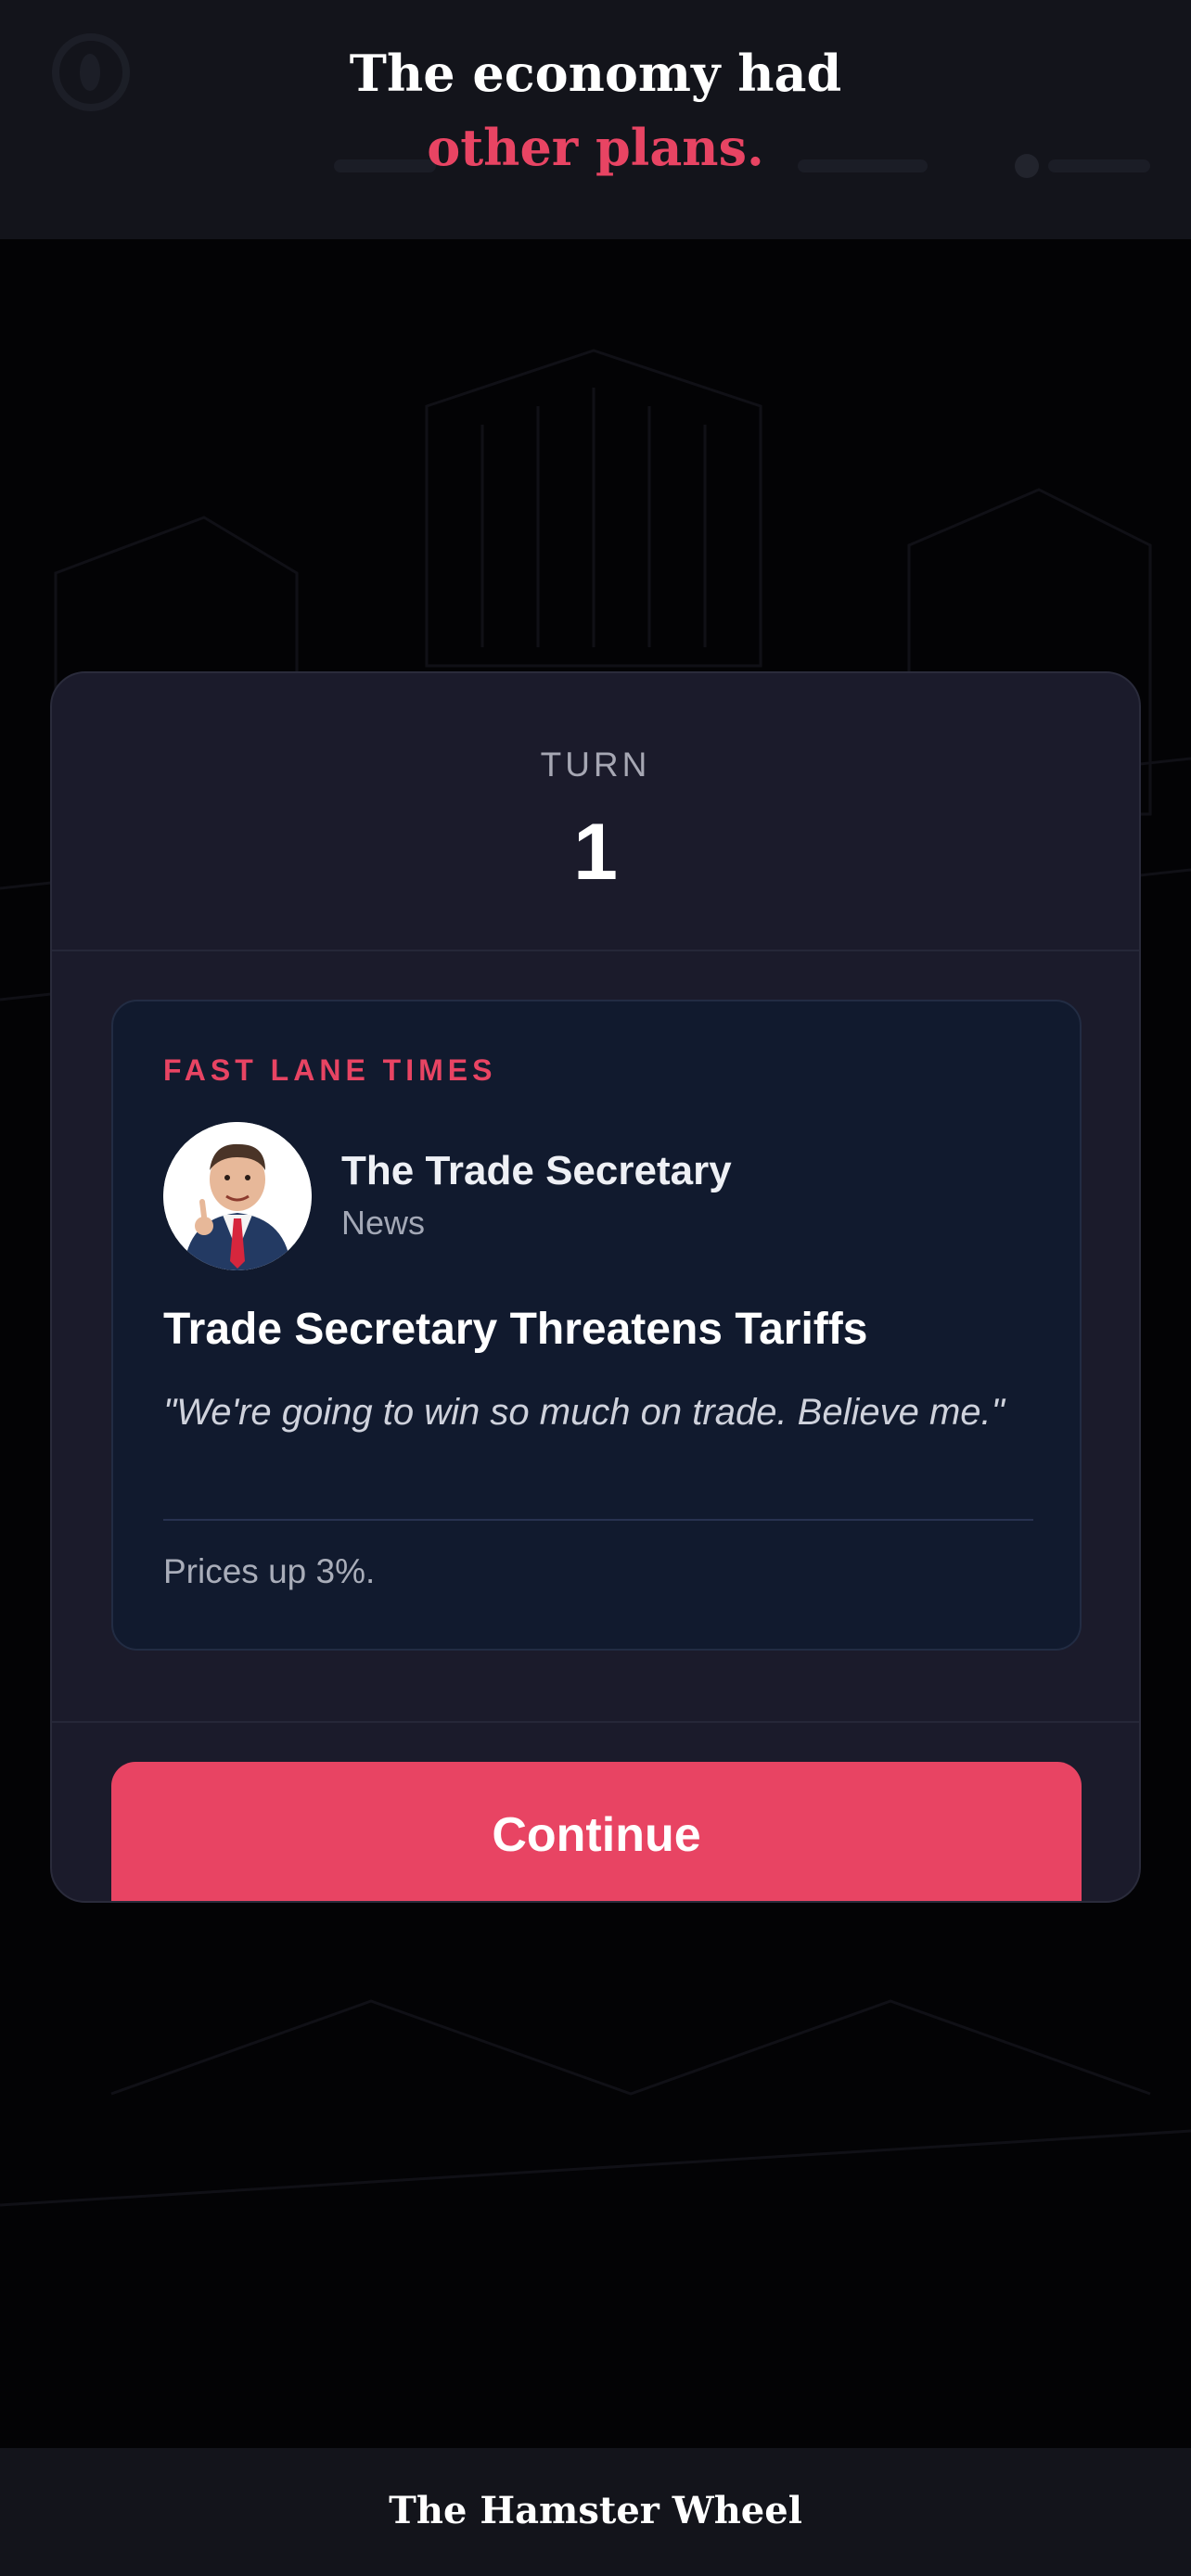 The image size is (1191, 2576). I want to click on top-header: The economy had other plans., so click(595, 120).